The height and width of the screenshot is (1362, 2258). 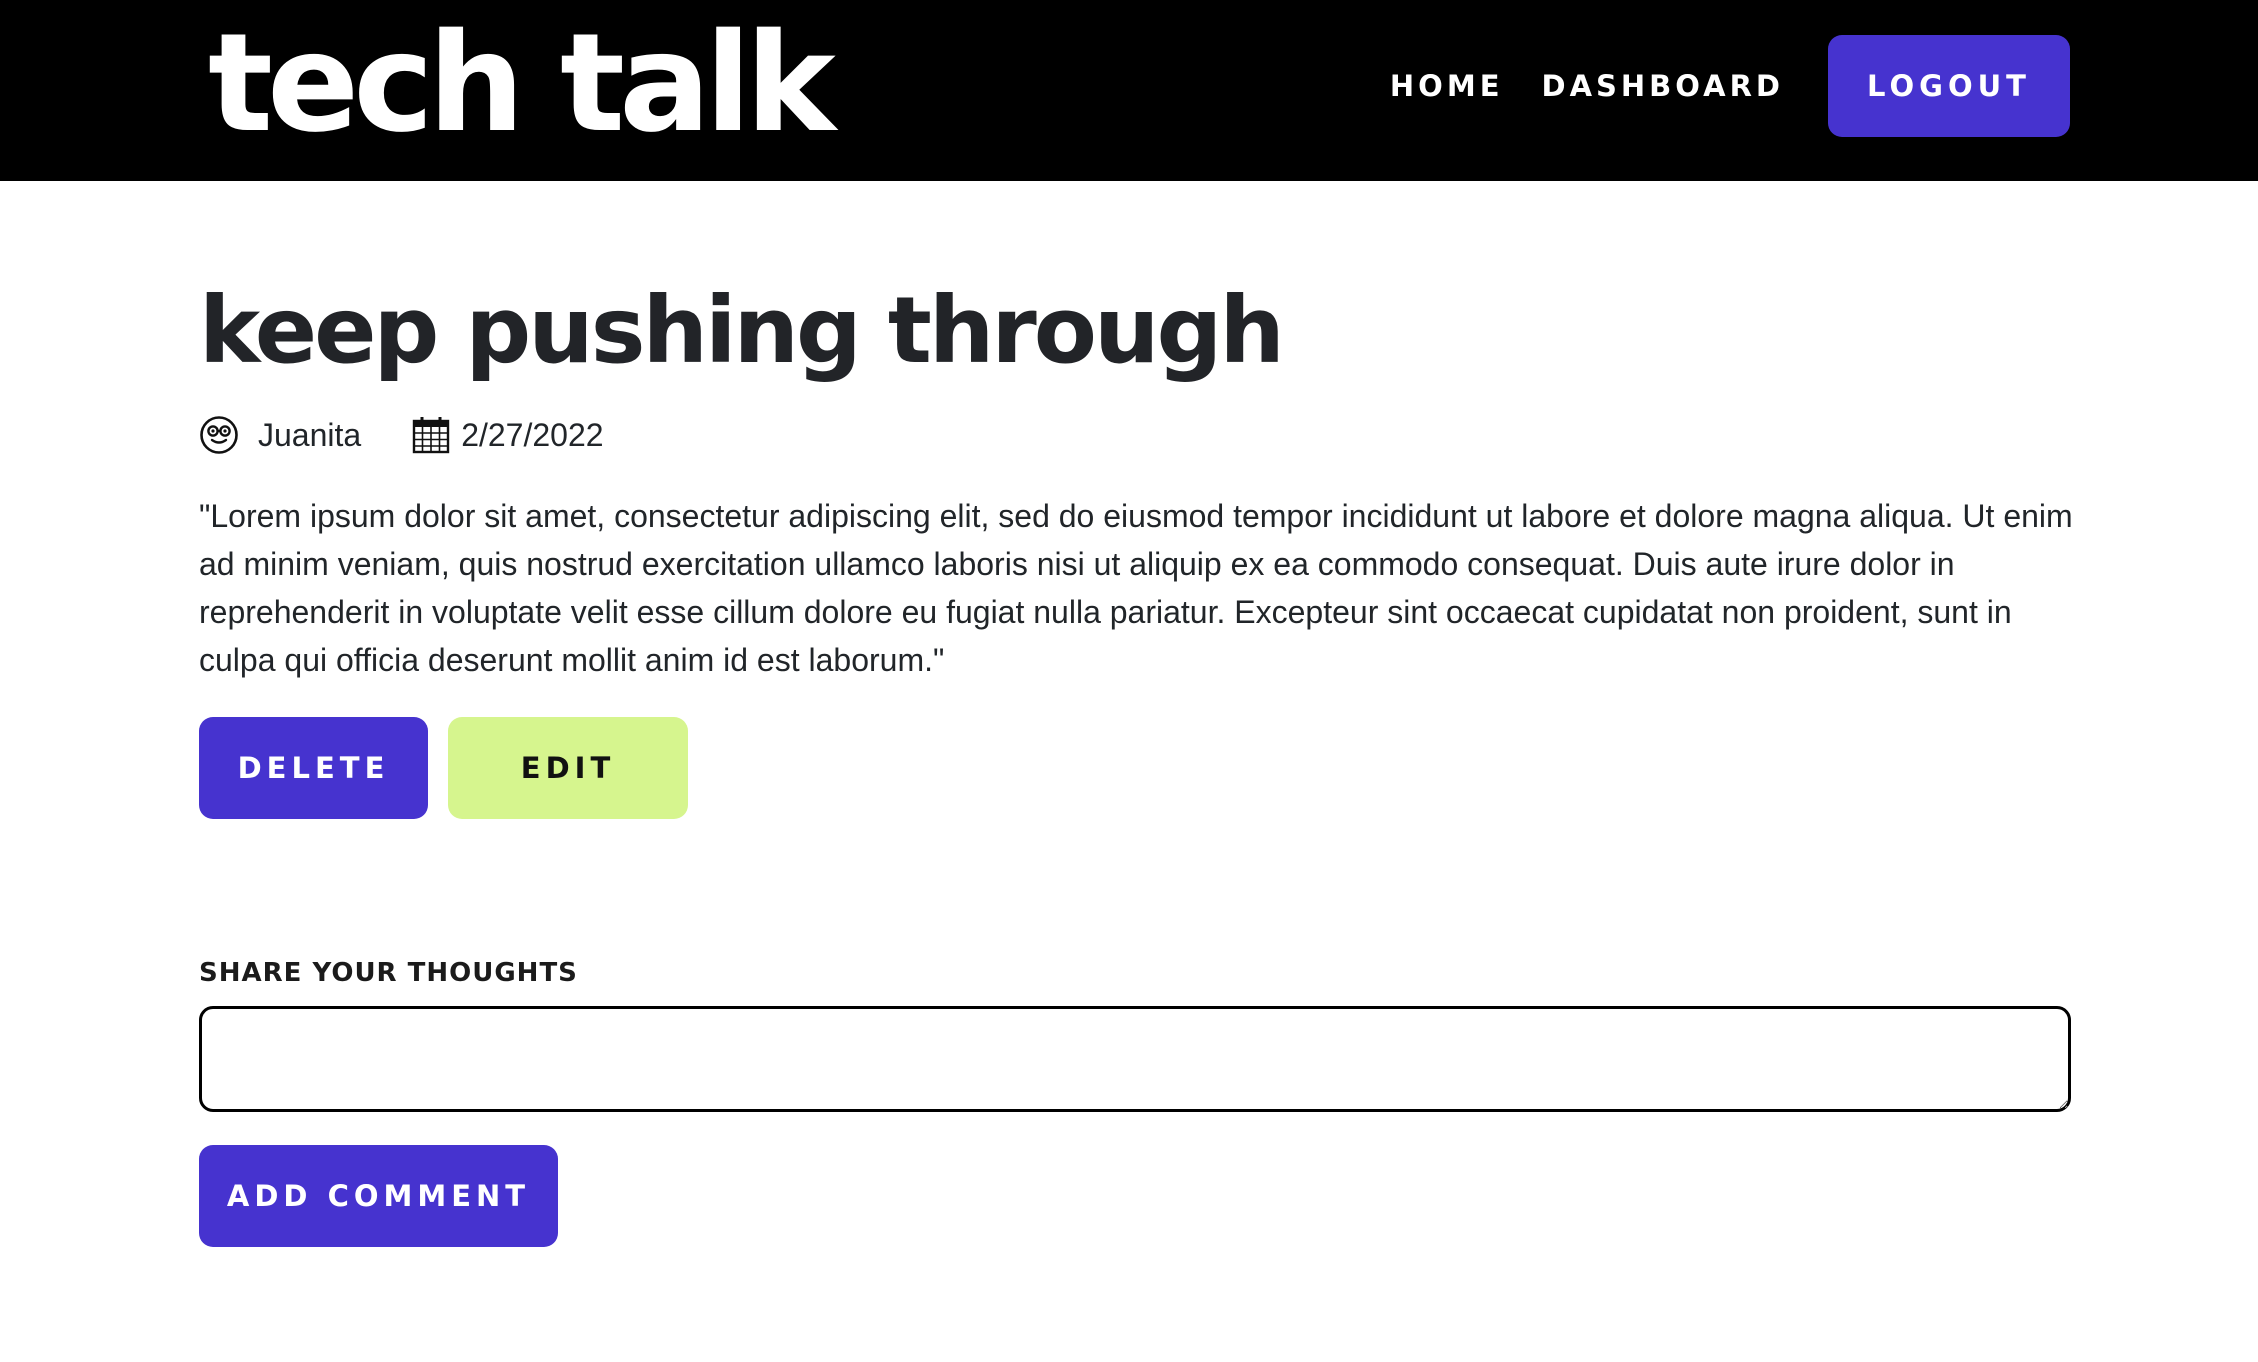 What do you see at coordinates (742, 330) in the screenshot?
I see `post-title: keep pushing through` at bounding box center [742, 330].